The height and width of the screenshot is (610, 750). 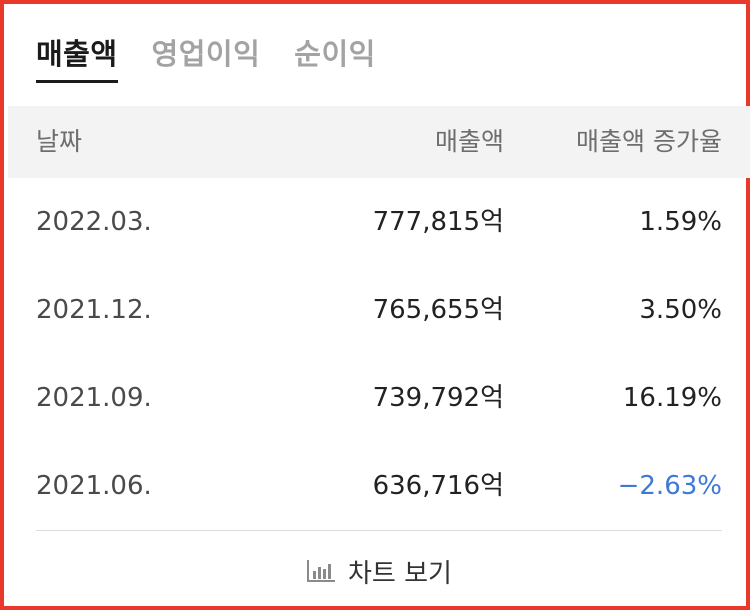 I want to click on tab-operating-profit: 영업이익, so click(x=206, y=58).